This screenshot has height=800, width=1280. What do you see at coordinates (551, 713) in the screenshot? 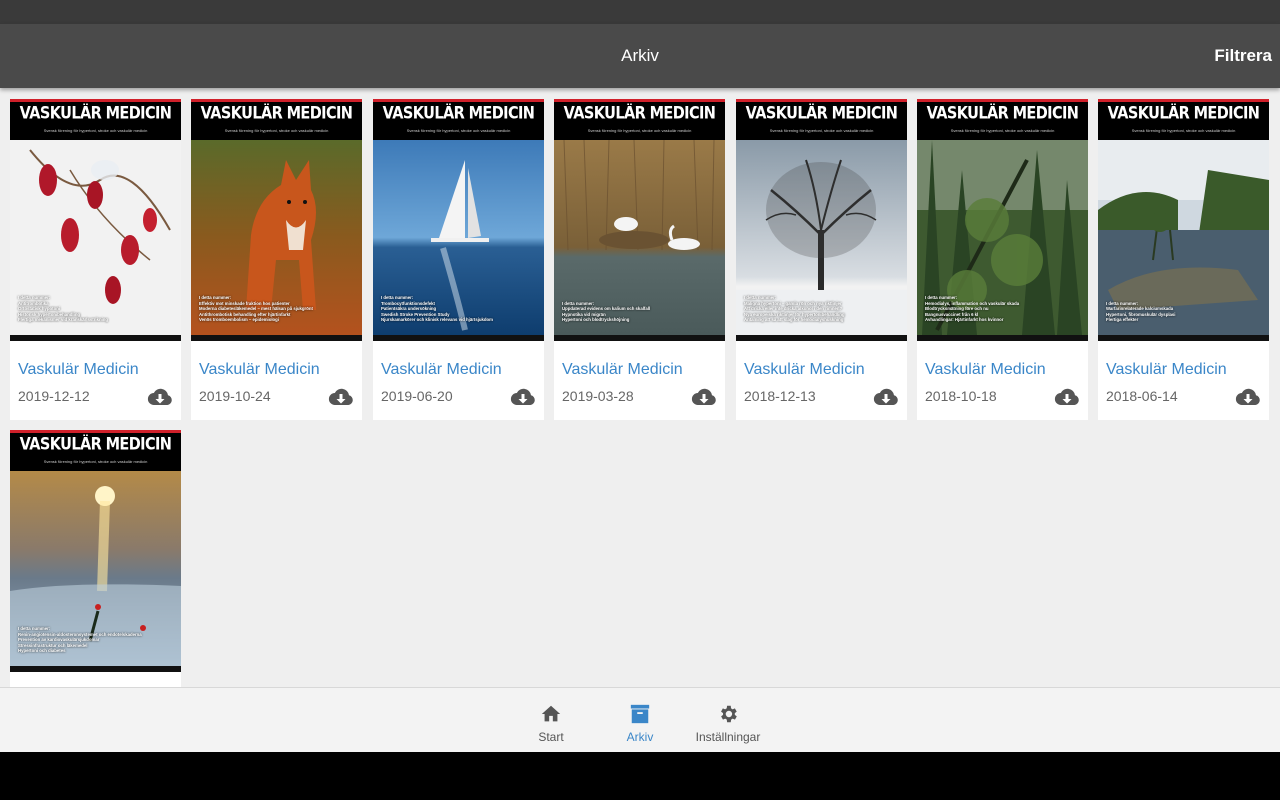
I see `home-icon` at bounding box center [551, 713].